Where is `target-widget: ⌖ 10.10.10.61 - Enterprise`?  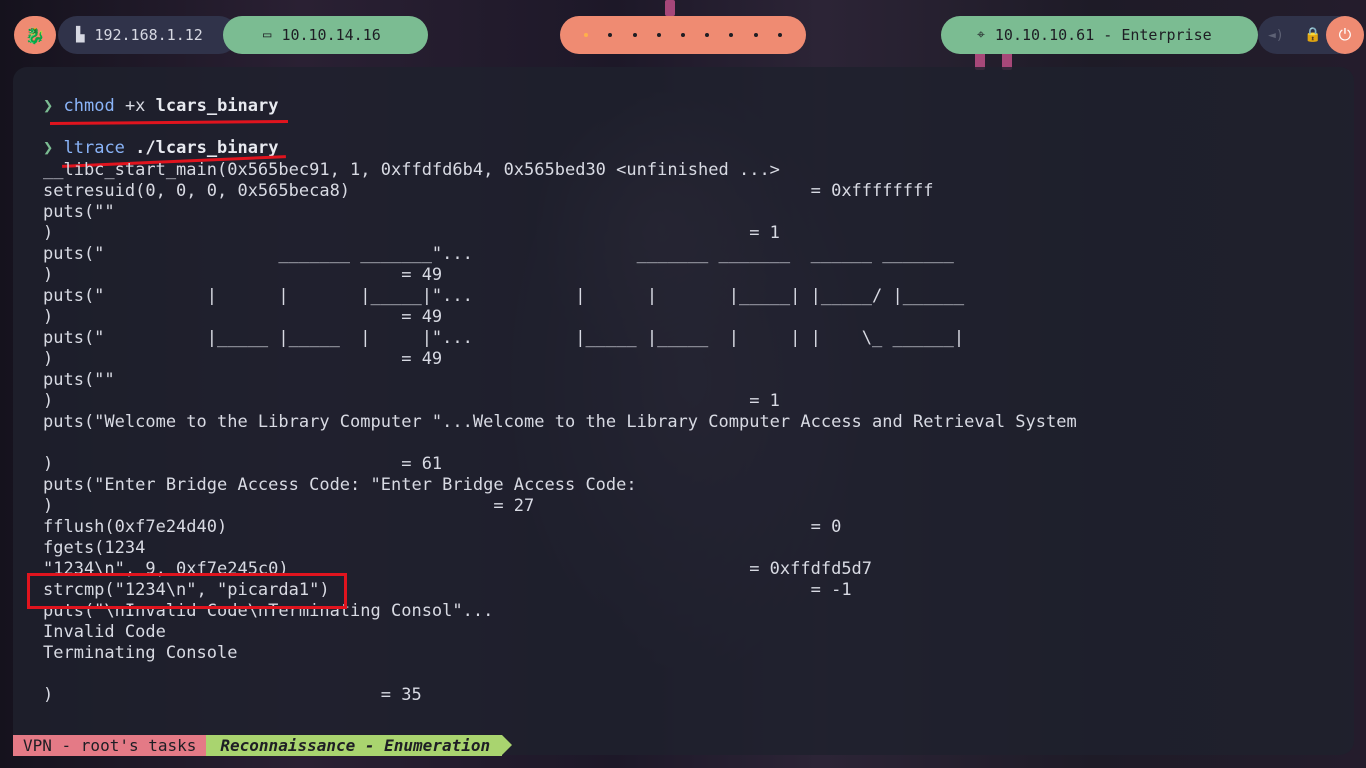 target-widget: ⌖ 10.10.10.61 - Enterprise is located at coordinates (1099, 35).